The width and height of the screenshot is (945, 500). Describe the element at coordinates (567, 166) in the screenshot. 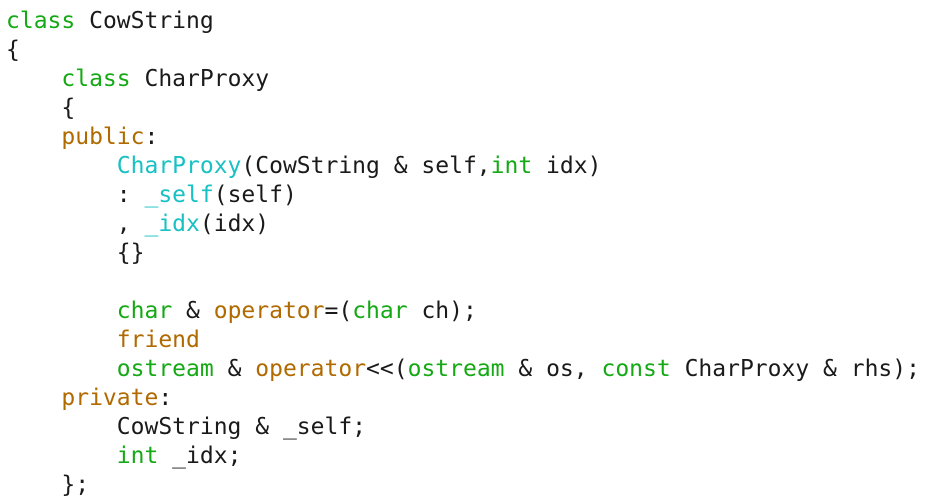

I see `code-token-default: idx)` at that location.